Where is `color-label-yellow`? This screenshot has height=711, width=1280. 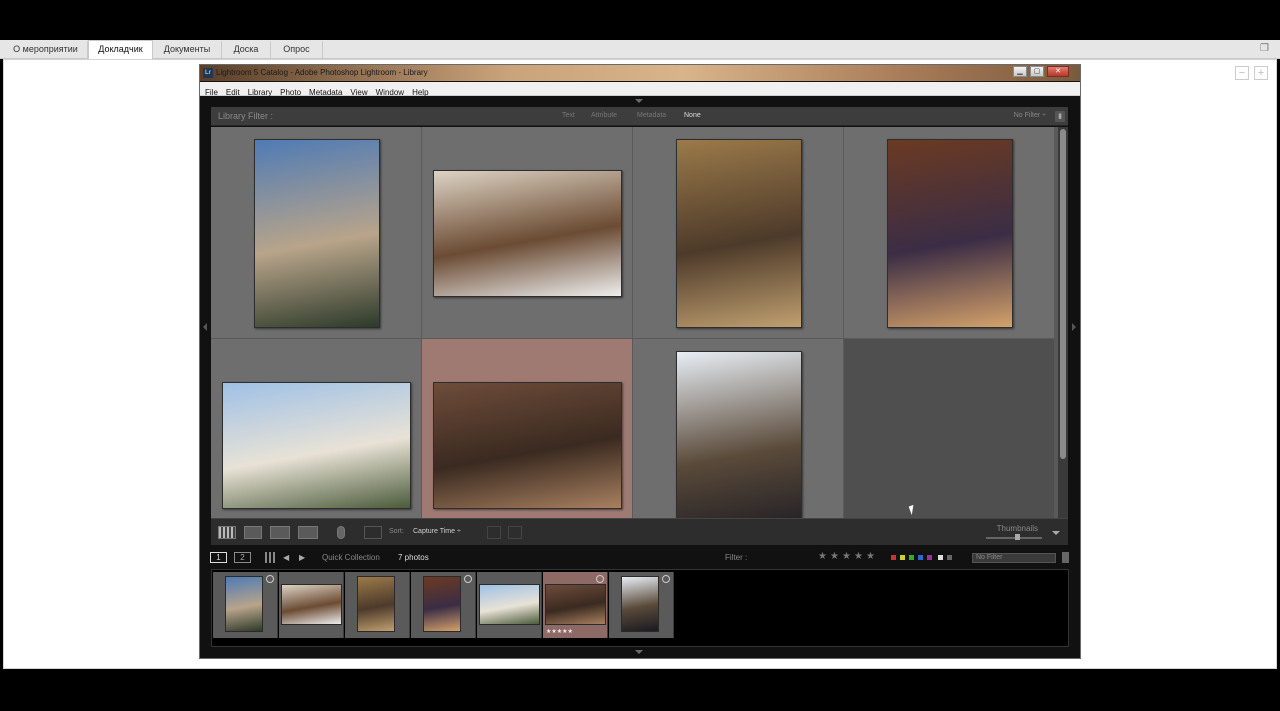
color-label-yellow is located at coordinates (902, 557).